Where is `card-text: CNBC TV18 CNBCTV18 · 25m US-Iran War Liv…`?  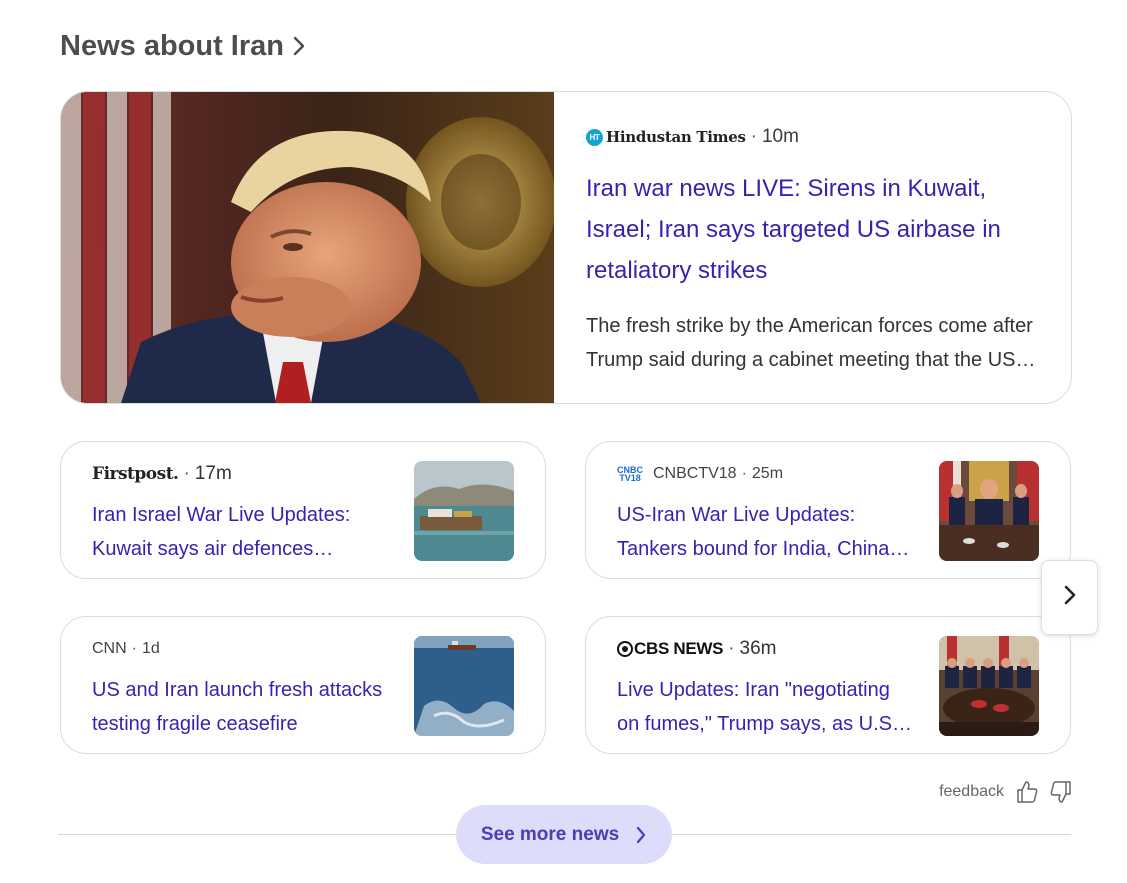 card-text: CNBC TV18 CNBCTV18 · 25m US-Iran War Liv… is located at coordinates (767, 513).